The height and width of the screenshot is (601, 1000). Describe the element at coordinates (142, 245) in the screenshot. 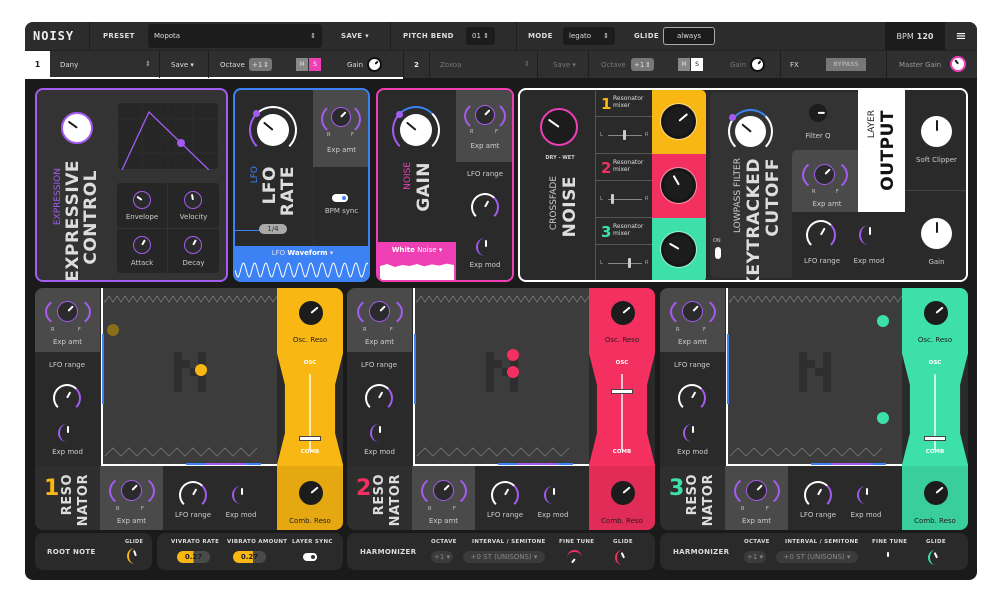

I see `attack-knob` at that location.